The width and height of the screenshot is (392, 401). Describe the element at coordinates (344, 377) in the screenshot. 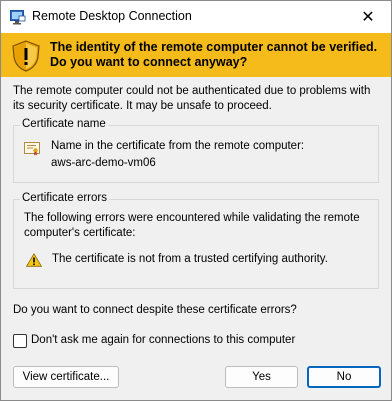

I see `no-button: No` at that location.